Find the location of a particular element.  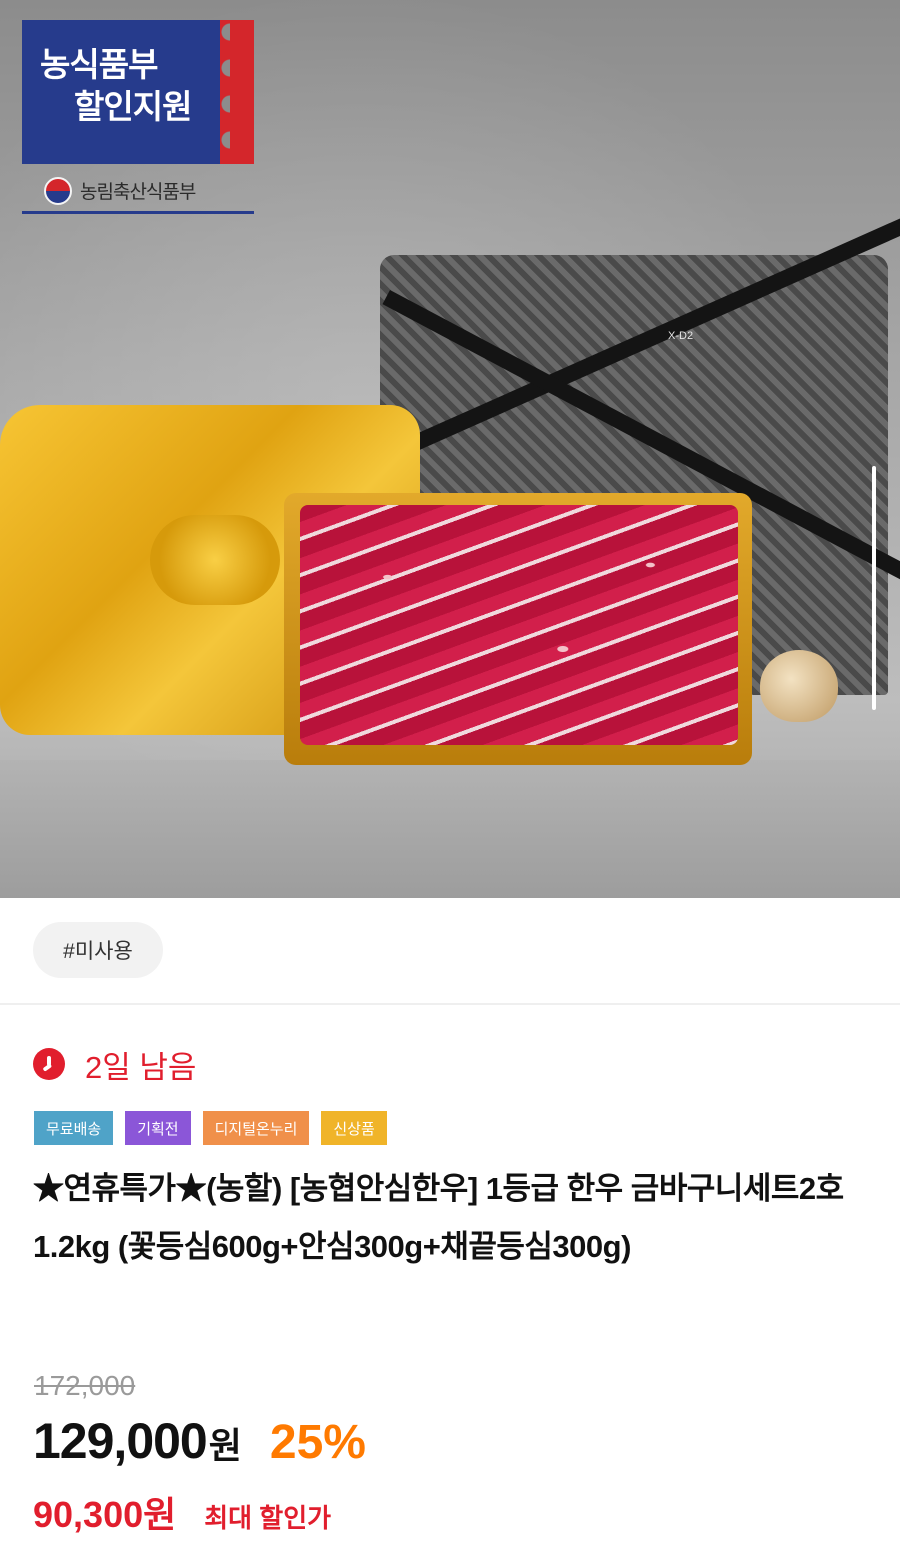

ministry-name: 농림축산식품부 is located at coordinates (138, 192).